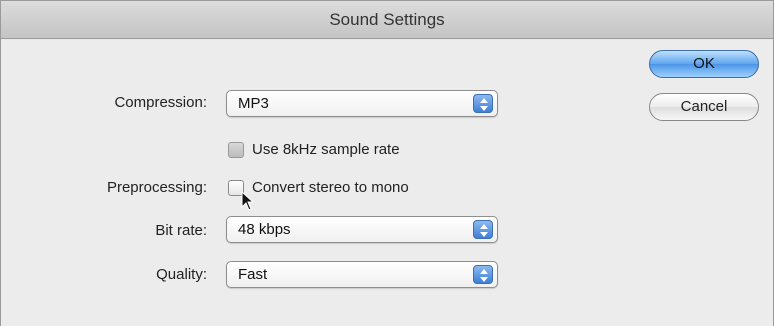 The height and width of the screenshot is (326, 774). What do you see at coordinates (236, 150) in the screenshot?
I see `use-8khz-checkbox` at bounding box center [236, 150].